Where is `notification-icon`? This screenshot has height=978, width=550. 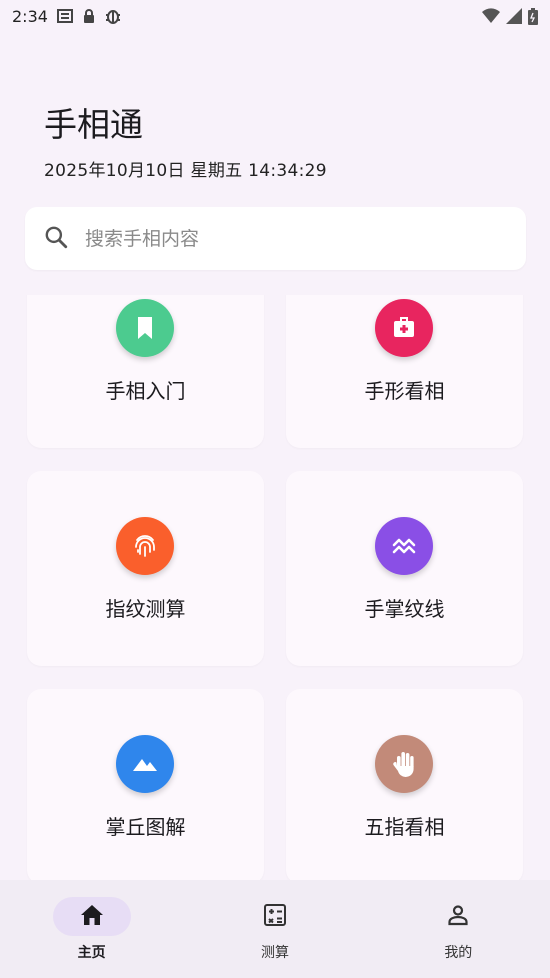
notification-icon is located at coordinates (65, 16).